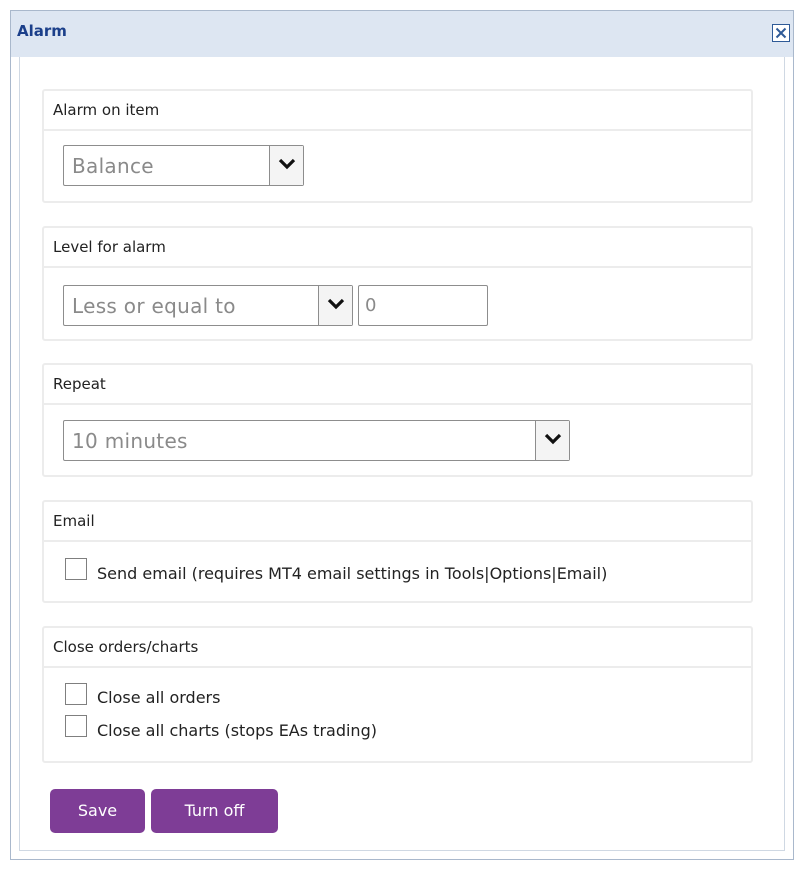  Describe the element at coordinates (130, 441) in the screenshot. I see `repeat-selected-value: 10 minutes` at that location.